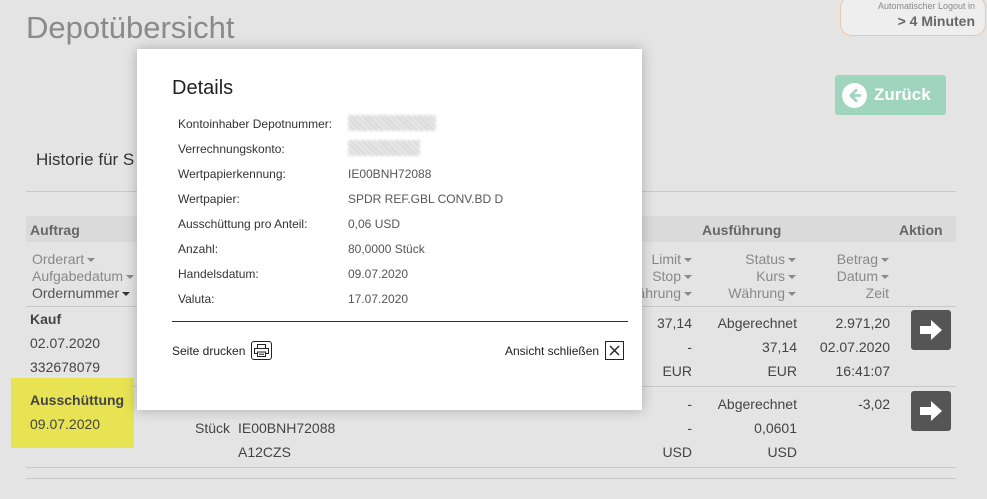 Image resolution: width=987 pixels, height=499 pixels. What do you see at coordinates (400, 321) in the screenshot?
I see `modal-divider` at bounding box center [400, 321].